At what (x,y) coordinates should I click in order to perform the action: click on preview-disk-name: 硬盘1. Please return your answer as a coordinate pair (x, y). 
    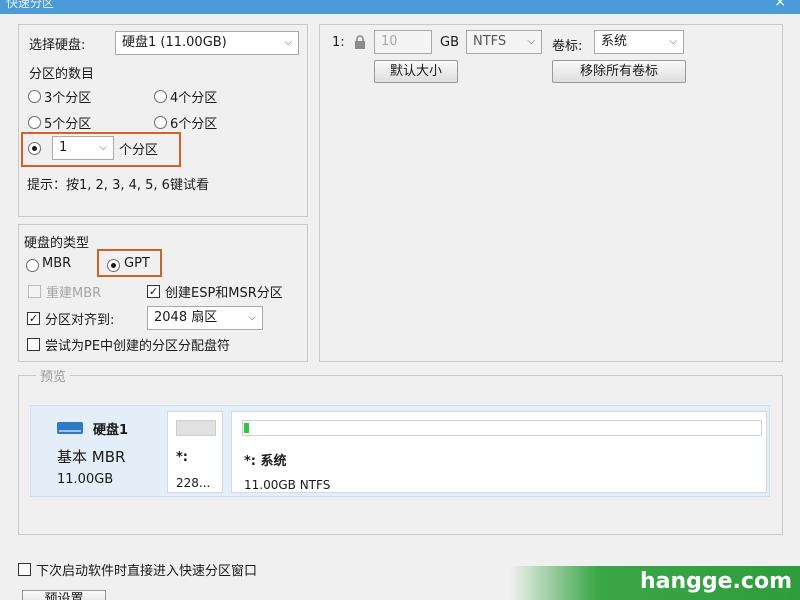
    Looking at the image, I should click on (111, 430).